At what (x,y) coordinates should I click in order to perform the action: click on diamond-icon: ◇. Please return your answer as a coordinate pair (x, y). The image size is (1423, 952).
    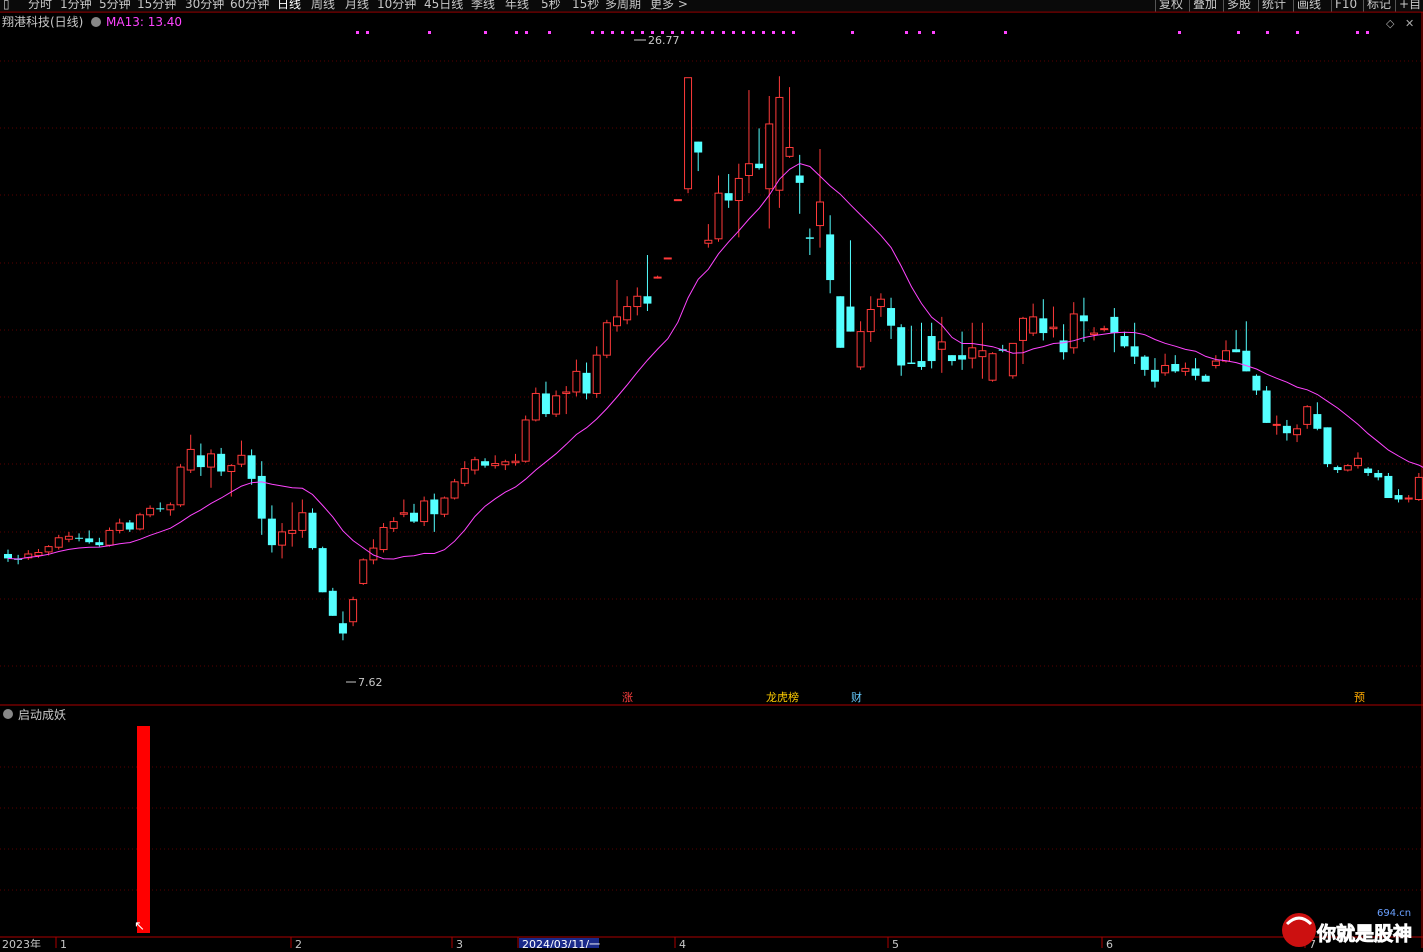
    Looking at the image, I should click on (1390, 23).